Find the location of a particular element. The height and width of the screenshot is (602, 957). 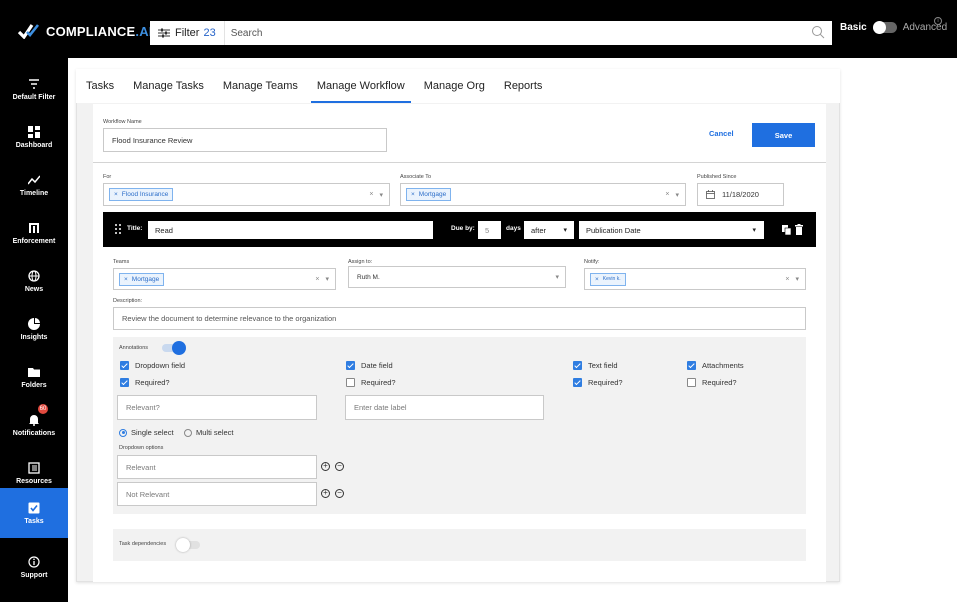

assign-to-select: Ruth M. ▾ is located at coordinates (457, 277).